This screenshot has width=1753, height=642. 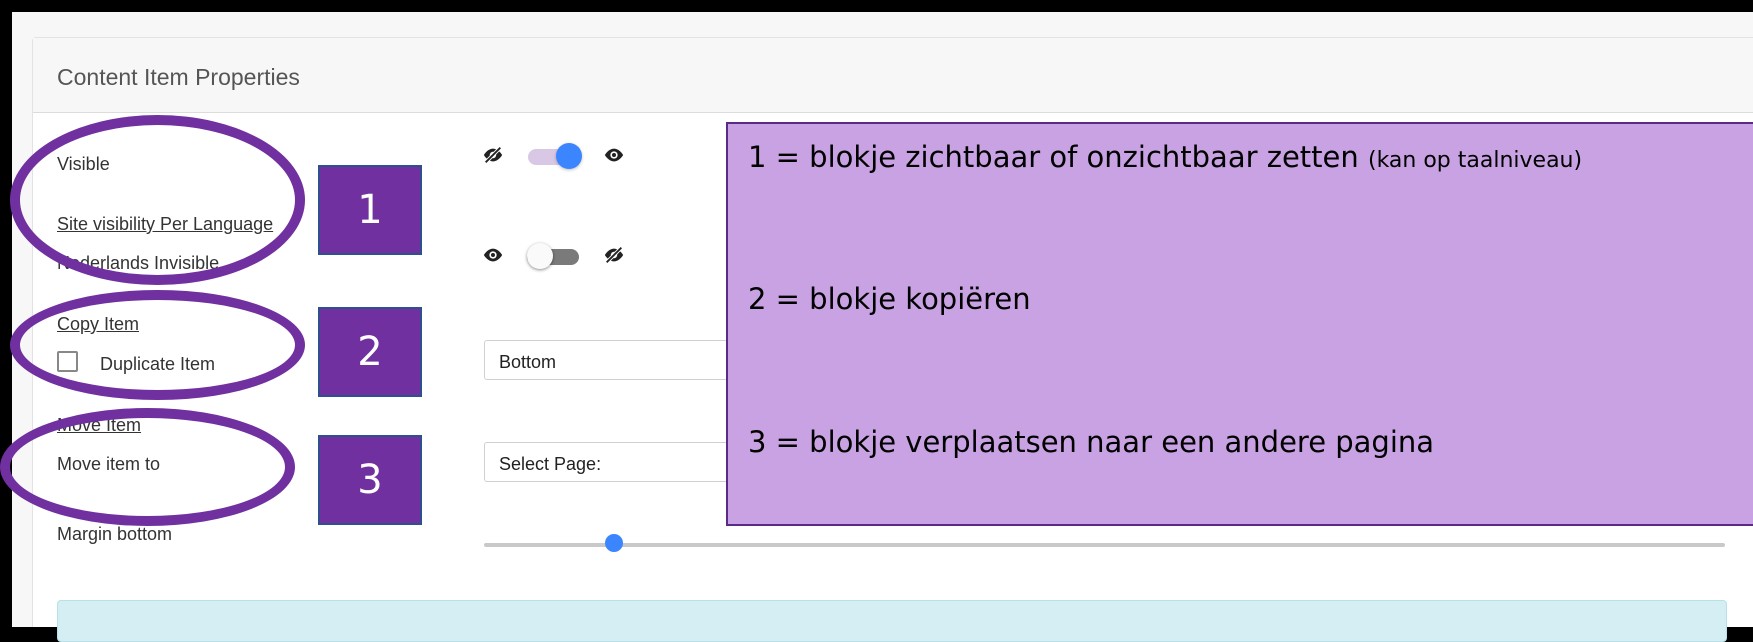 I want to click on language-visibility-toggle, so click(x=553, y=256).